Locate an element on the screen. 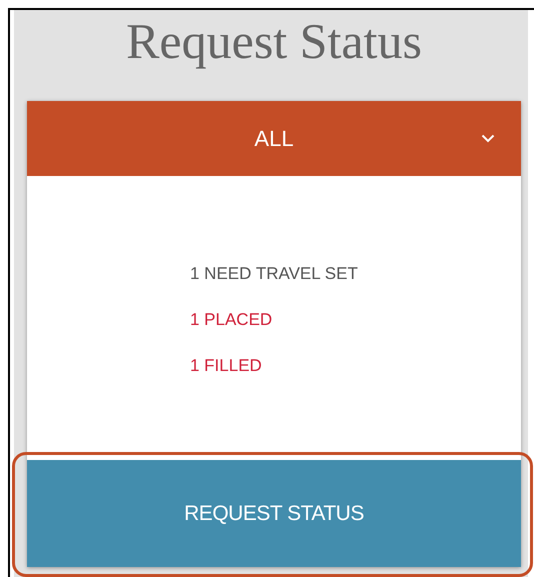 This screenshot has width=534, height=577. status-count: 1 PLACED is located at coordinates (232, 320).